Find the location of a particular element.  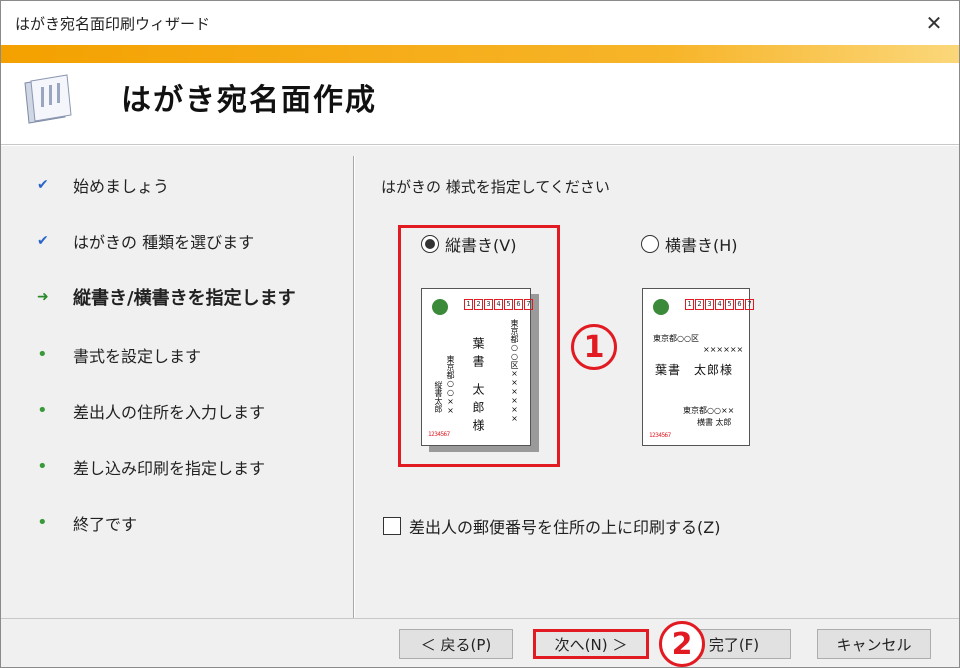

sender-name: 横書 太郎 is located at coordinates (714, 422).